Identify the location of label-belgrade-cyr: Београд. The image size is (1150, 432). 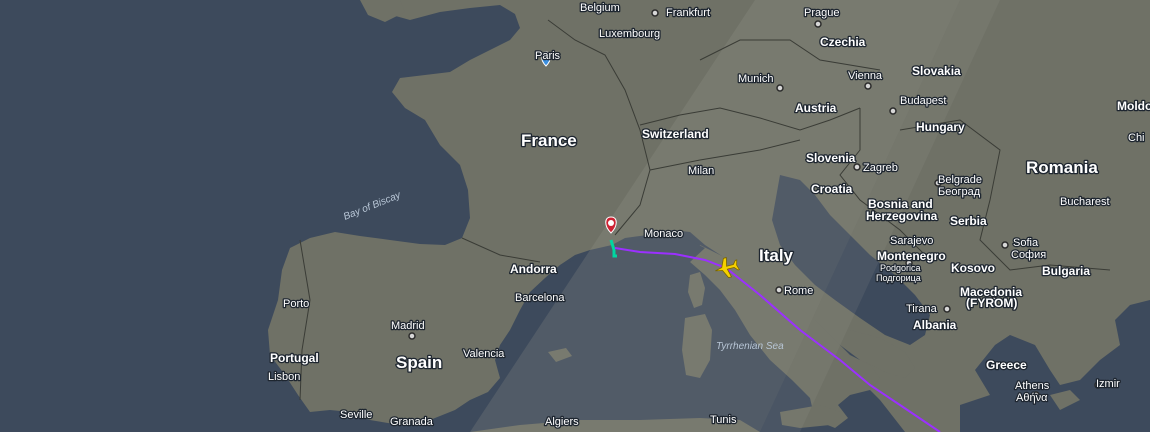
(959, 192).